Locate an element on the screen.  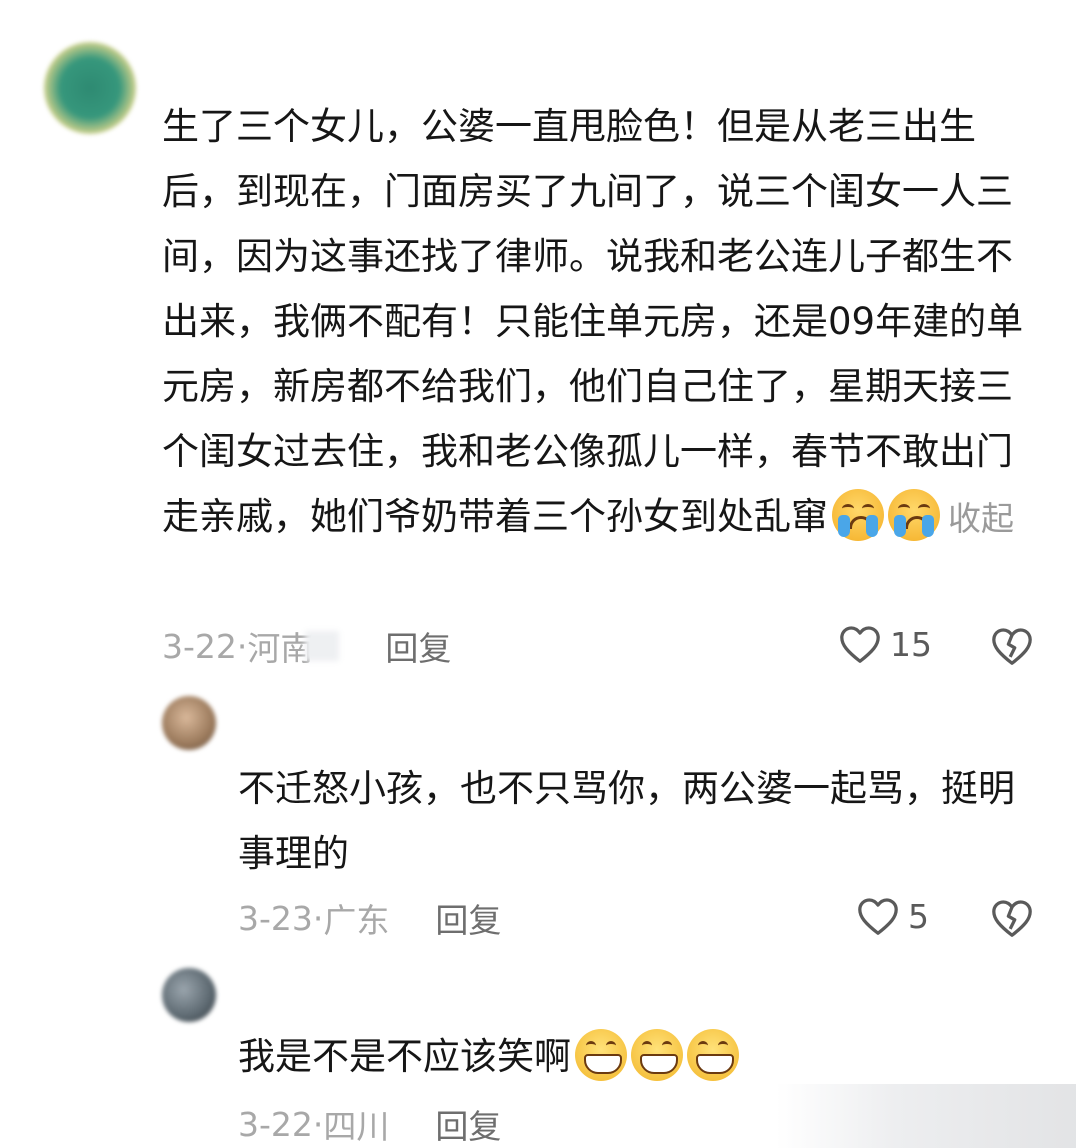
comment-location: 四川 is located at coordinates (356, 1126).